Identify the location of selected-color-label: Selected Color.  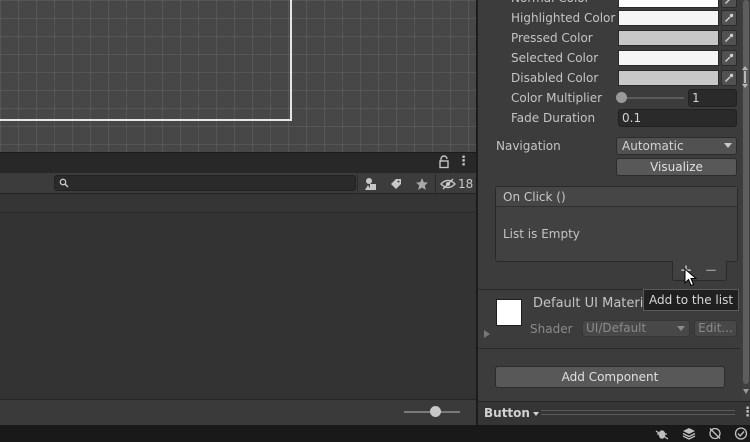
(555, 58).